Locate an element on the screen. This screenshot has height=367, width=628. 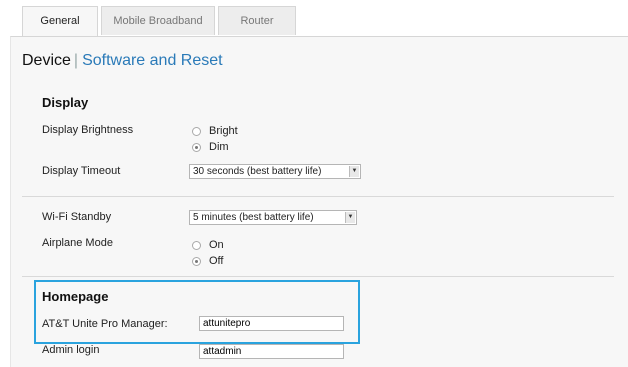
tab-bar: General Mobile Broadband Router is located at coordinates (160, 21).